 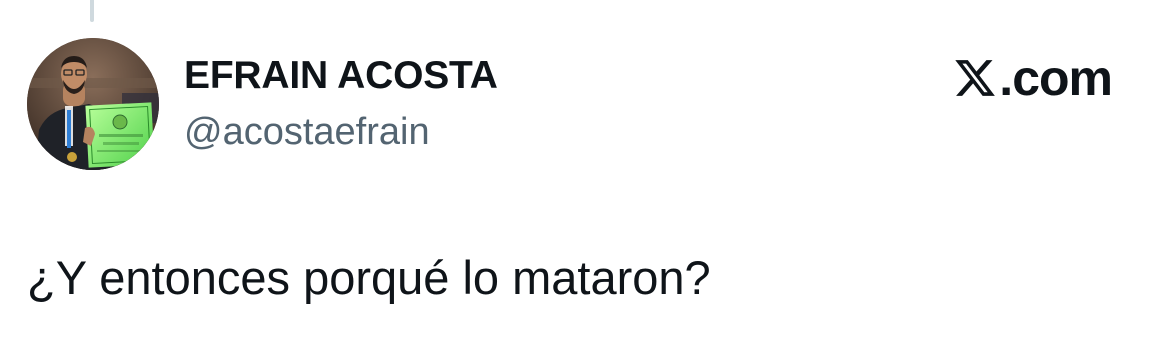 I want to click on brand-watermark: .com, so click(x=1033, y=78).